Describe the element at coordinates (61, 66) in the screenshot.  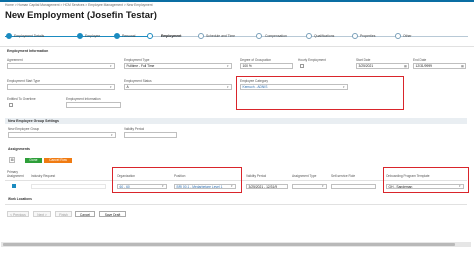
I see `agreement-input` at that location.